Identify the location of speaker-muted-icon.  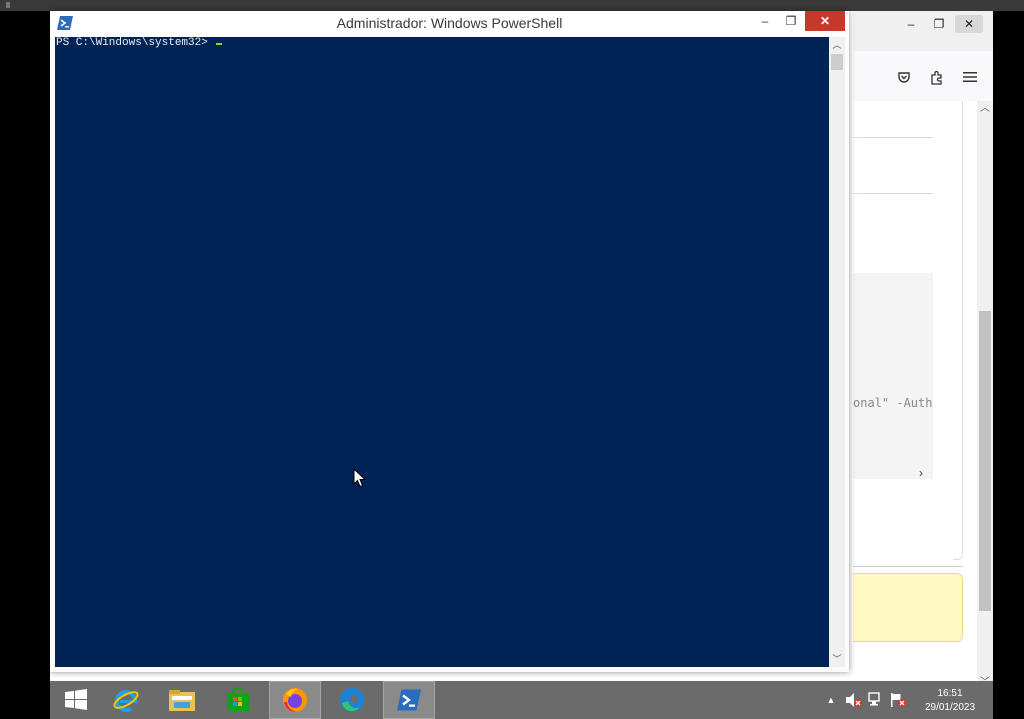
(854, 700).